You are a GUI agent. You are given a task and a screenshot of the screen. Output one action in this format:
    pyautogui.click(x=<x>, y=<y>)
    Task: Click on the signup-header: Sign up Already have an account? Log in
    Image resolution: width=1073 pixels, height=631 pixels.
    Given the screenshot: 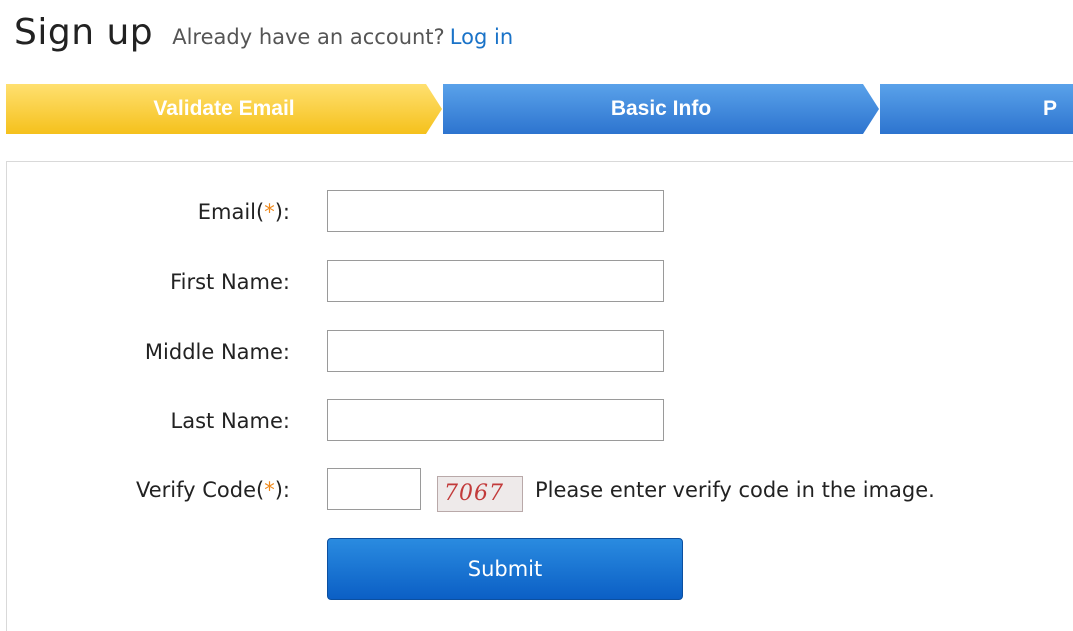 What is the action you would take?
    pyautogui.click(x=263, y=35)
    